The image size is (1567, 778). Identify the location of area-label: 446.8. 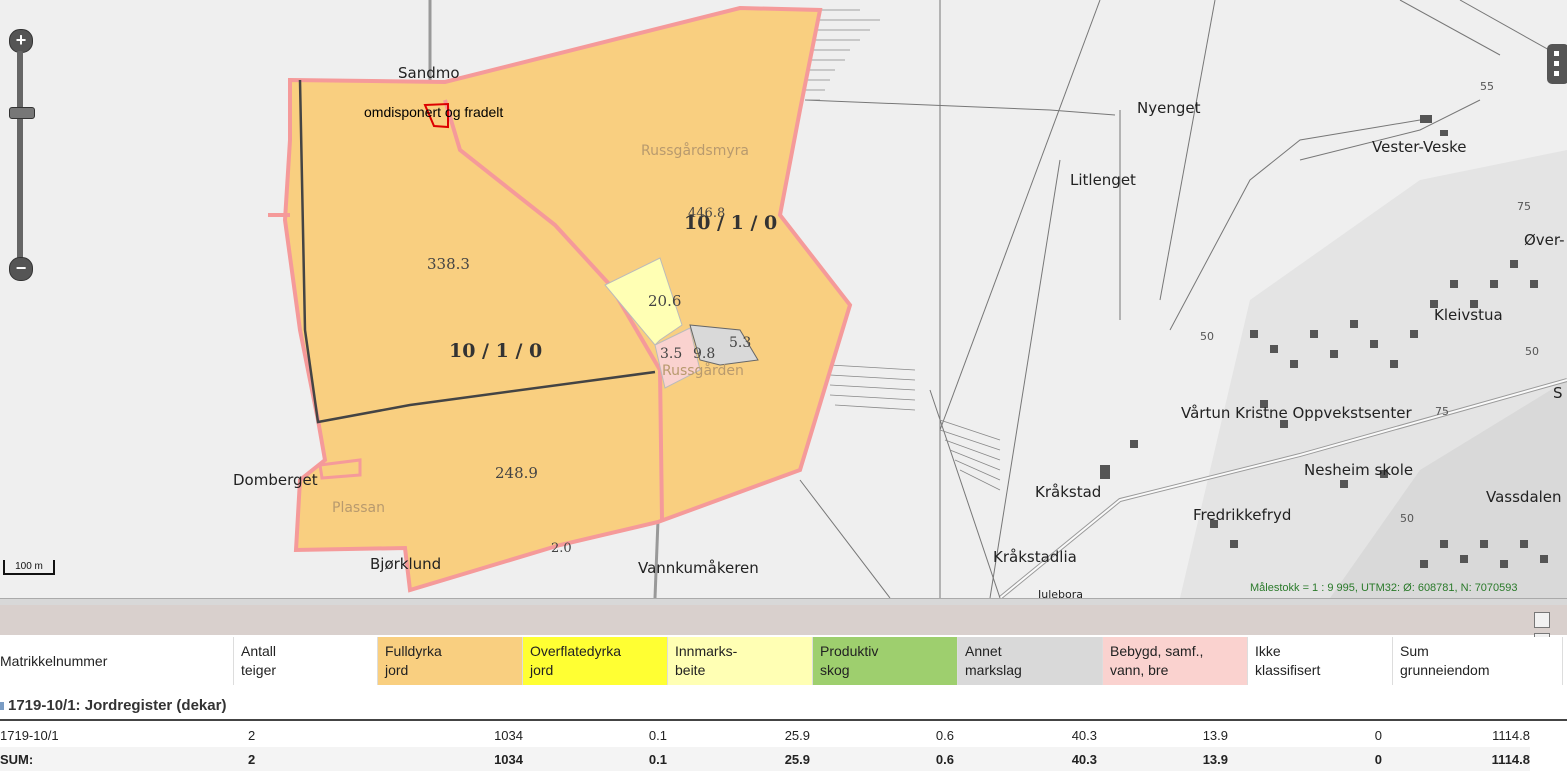
(707, 213).